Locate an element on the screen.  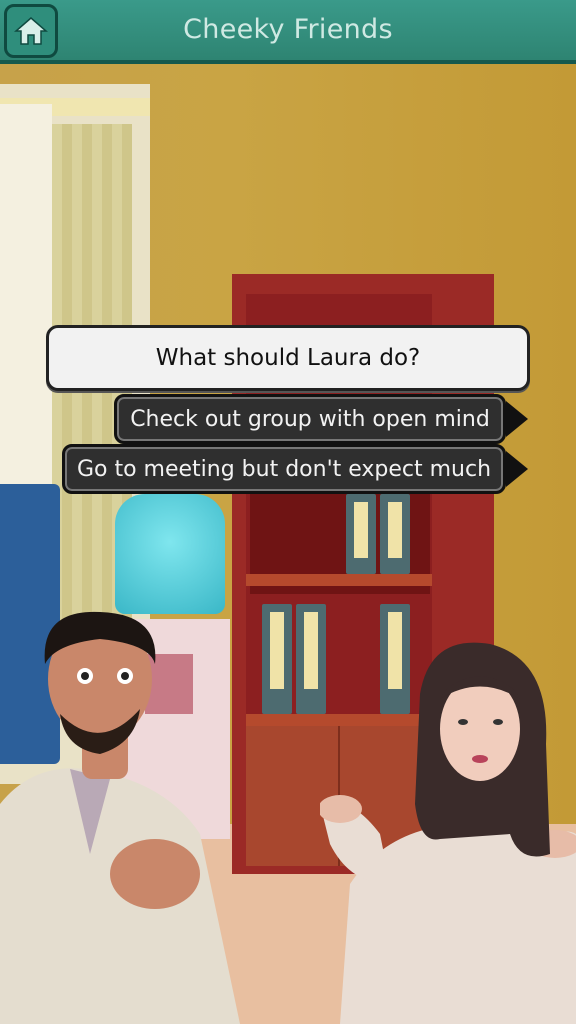
choice-label: Go to meeting but don't expect much is located at coordinates (284, 469).